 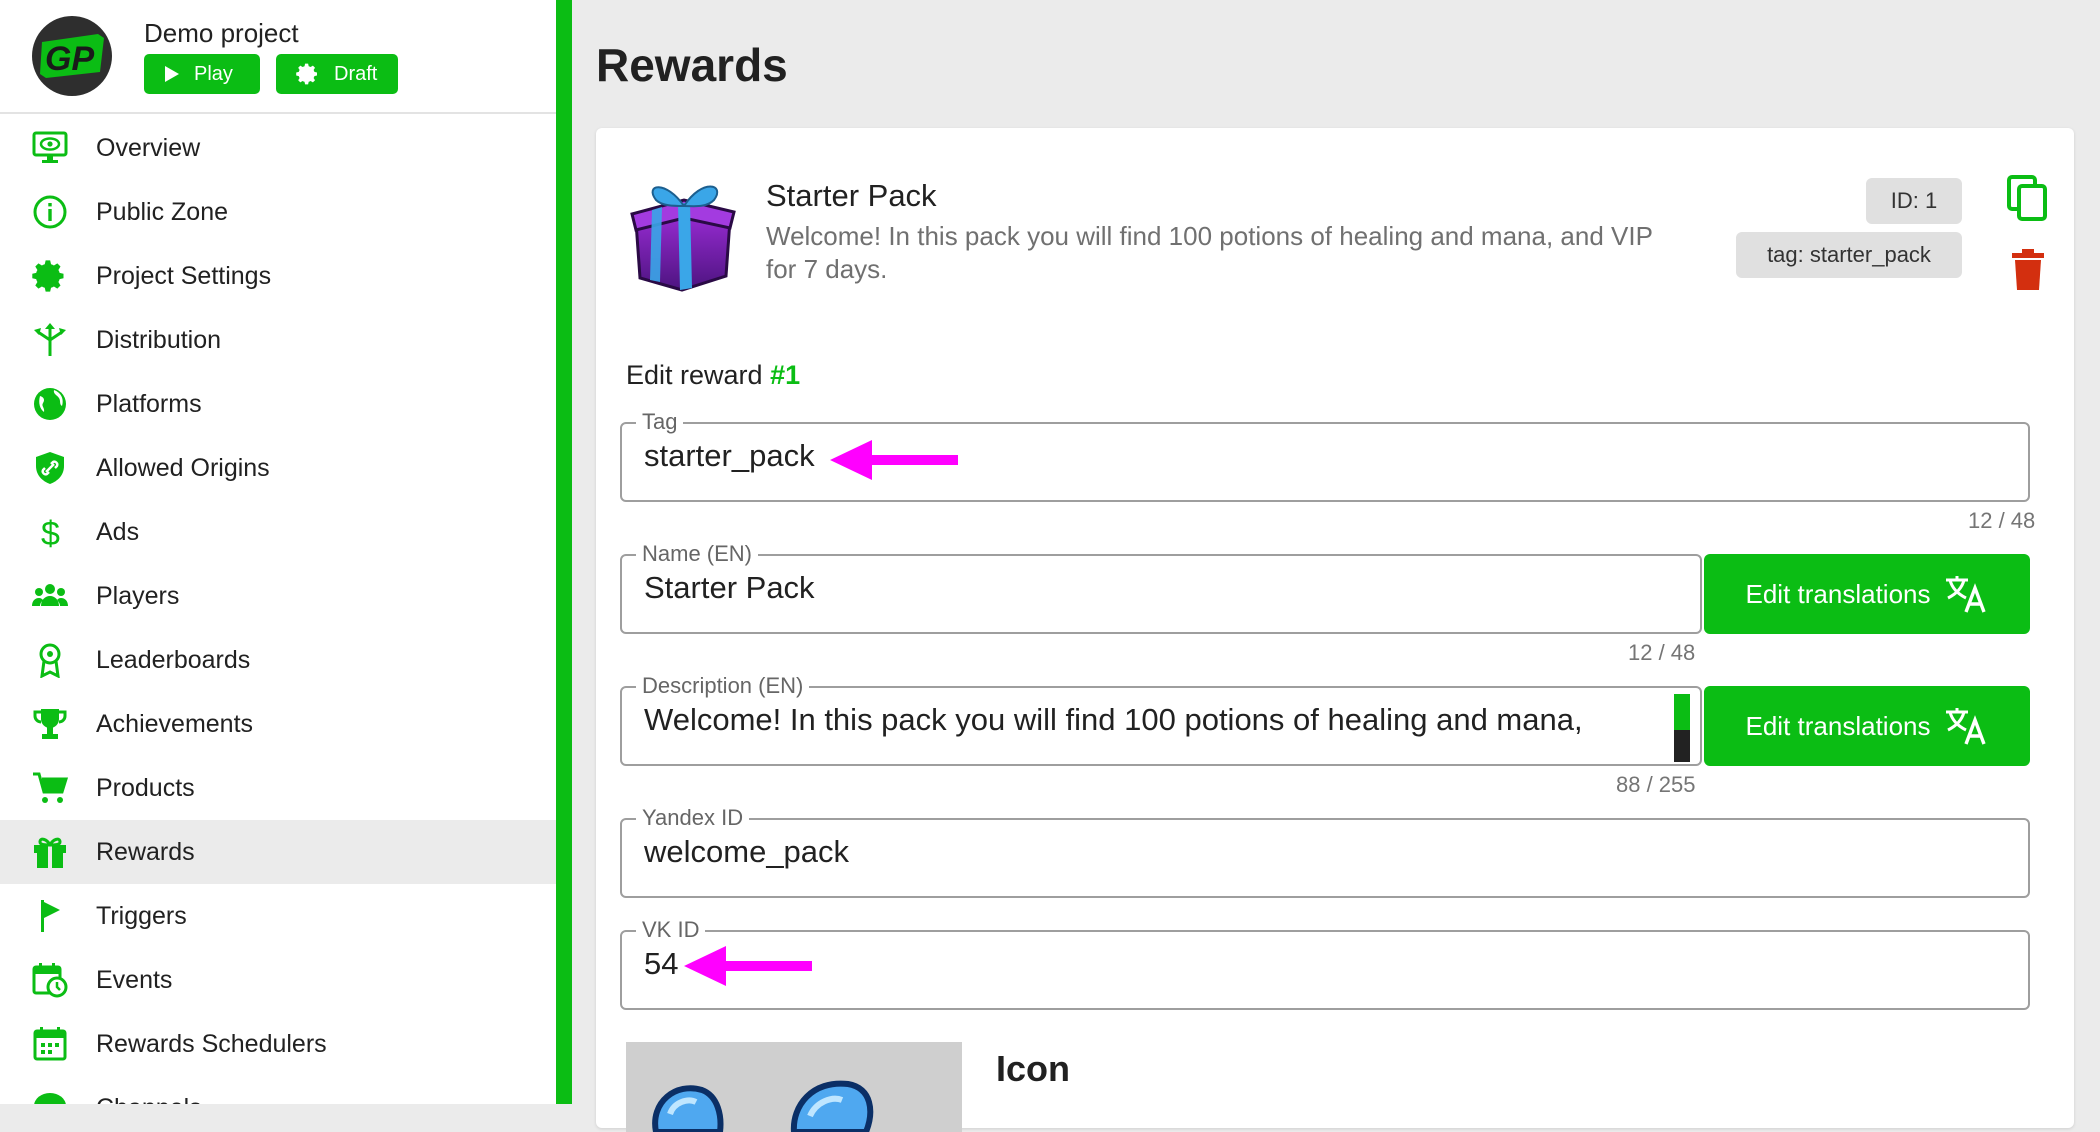 What do you see at coordinates (278, 788) in the screenshot?
I see `sidebar-item-products: Products` at bounding box center [278, 788].